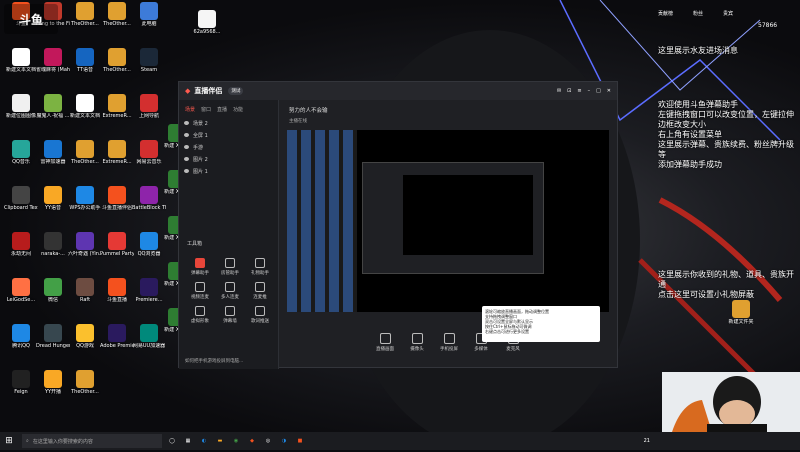 The image size is (800, 452). Describe the element at coordinates (21, 336) in the screenshot. I see `desktop-icon: 腾讯QQ` at that location.